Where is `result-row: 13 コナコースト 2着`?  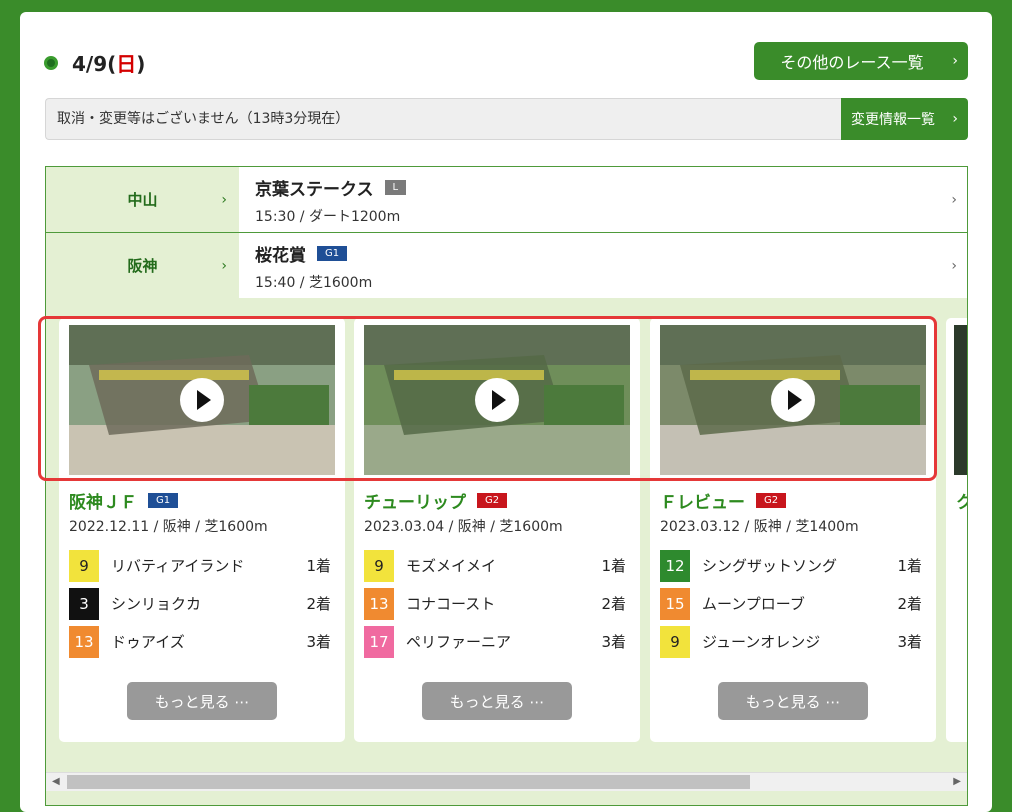 result-row: 13 コナコースト 2着 is located at coordinates (495, 604).